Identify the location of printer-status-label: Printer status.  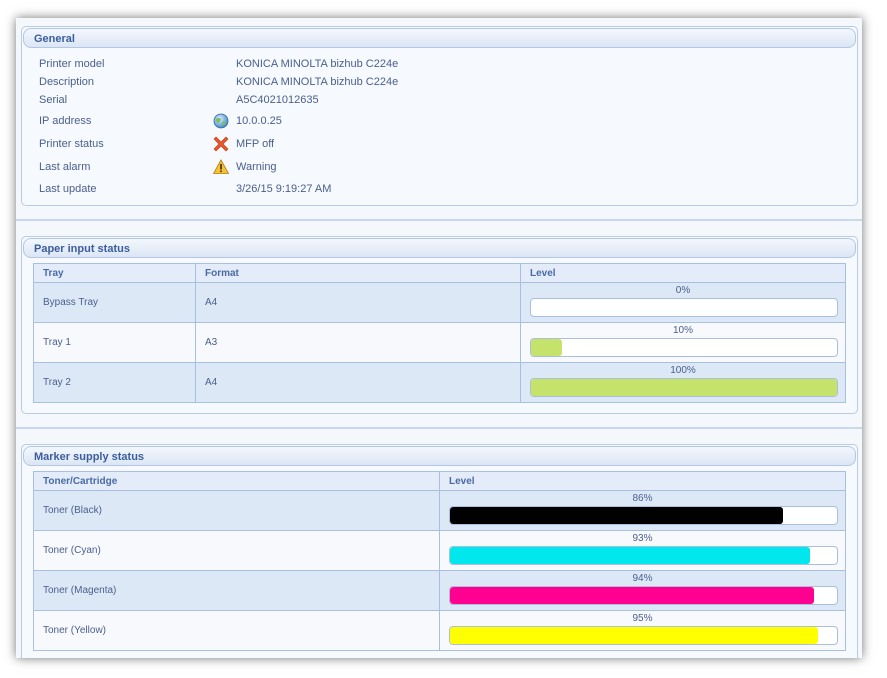
(71, 144).